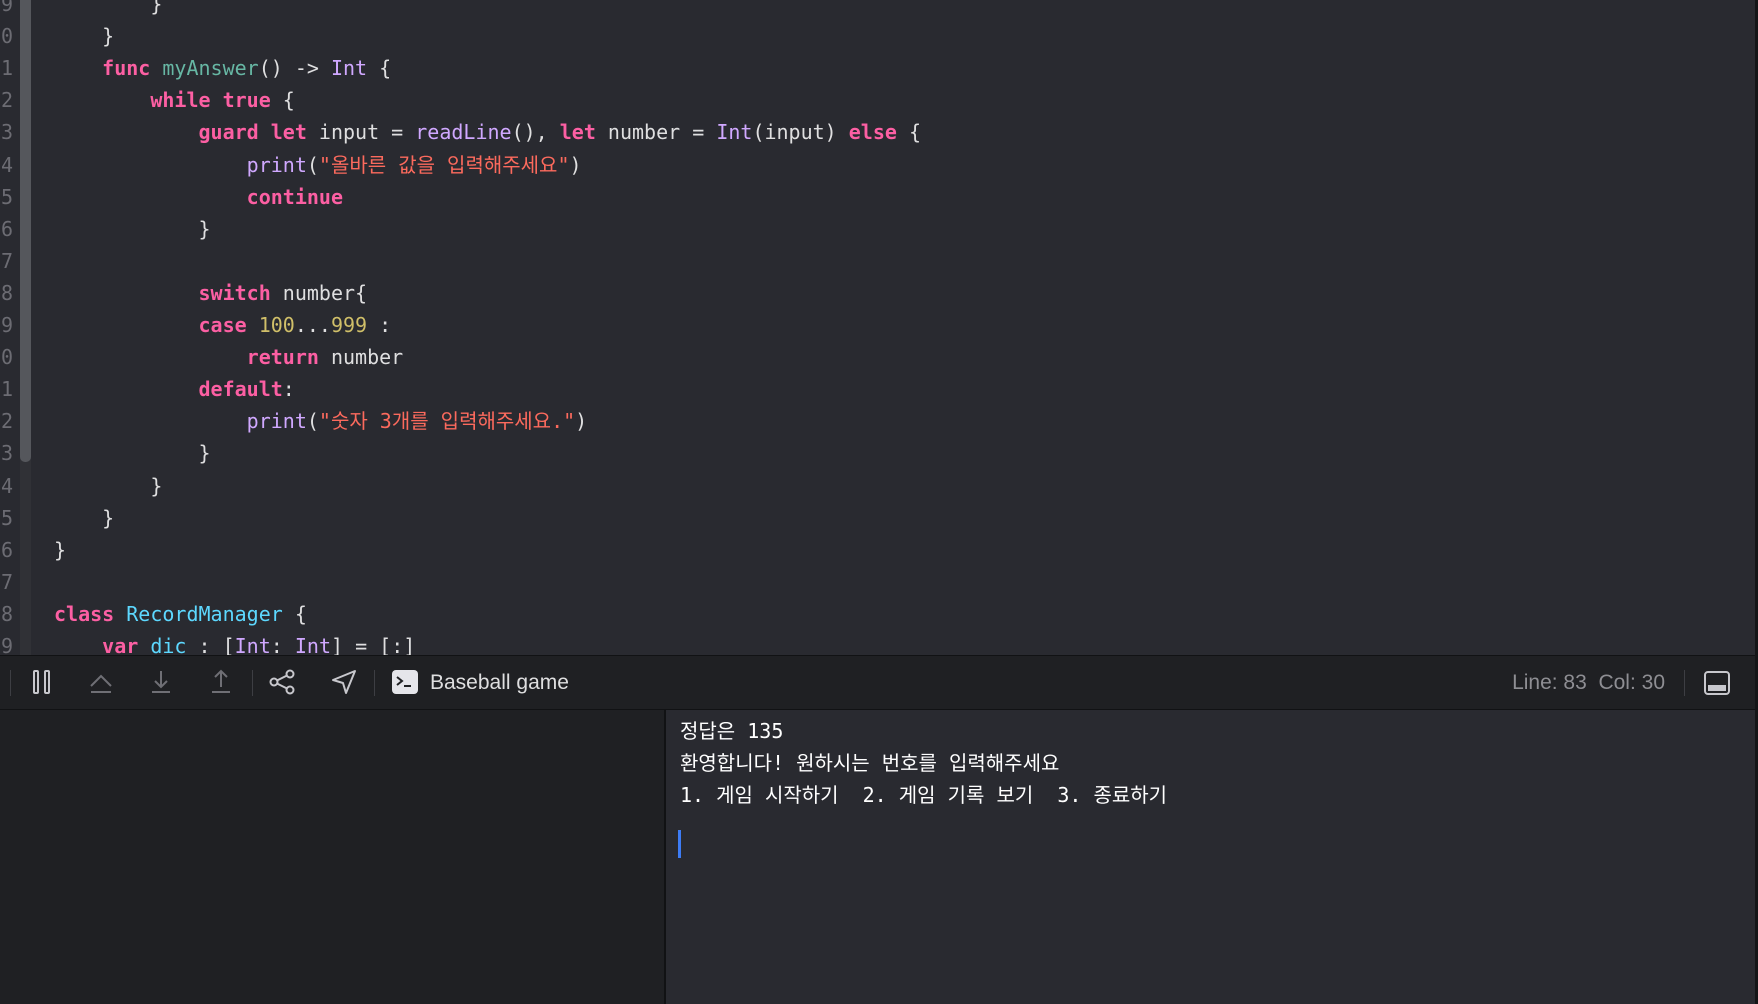 Image resolution: width=1758 pixels, height=1004 pixels. What do you see at coordinates (577, 132) in the screenshot?
I see `code-token: let` at bounding box center [577, 132].